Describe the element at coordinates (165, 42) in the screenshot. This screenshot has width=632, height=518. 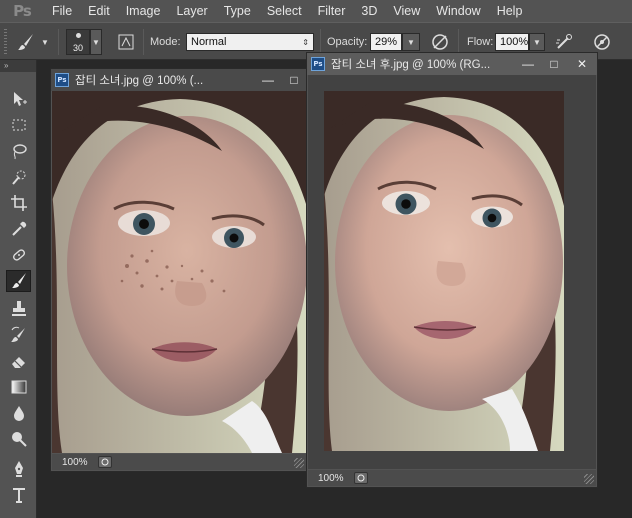
I see `mode-label: Mode:` at that location.